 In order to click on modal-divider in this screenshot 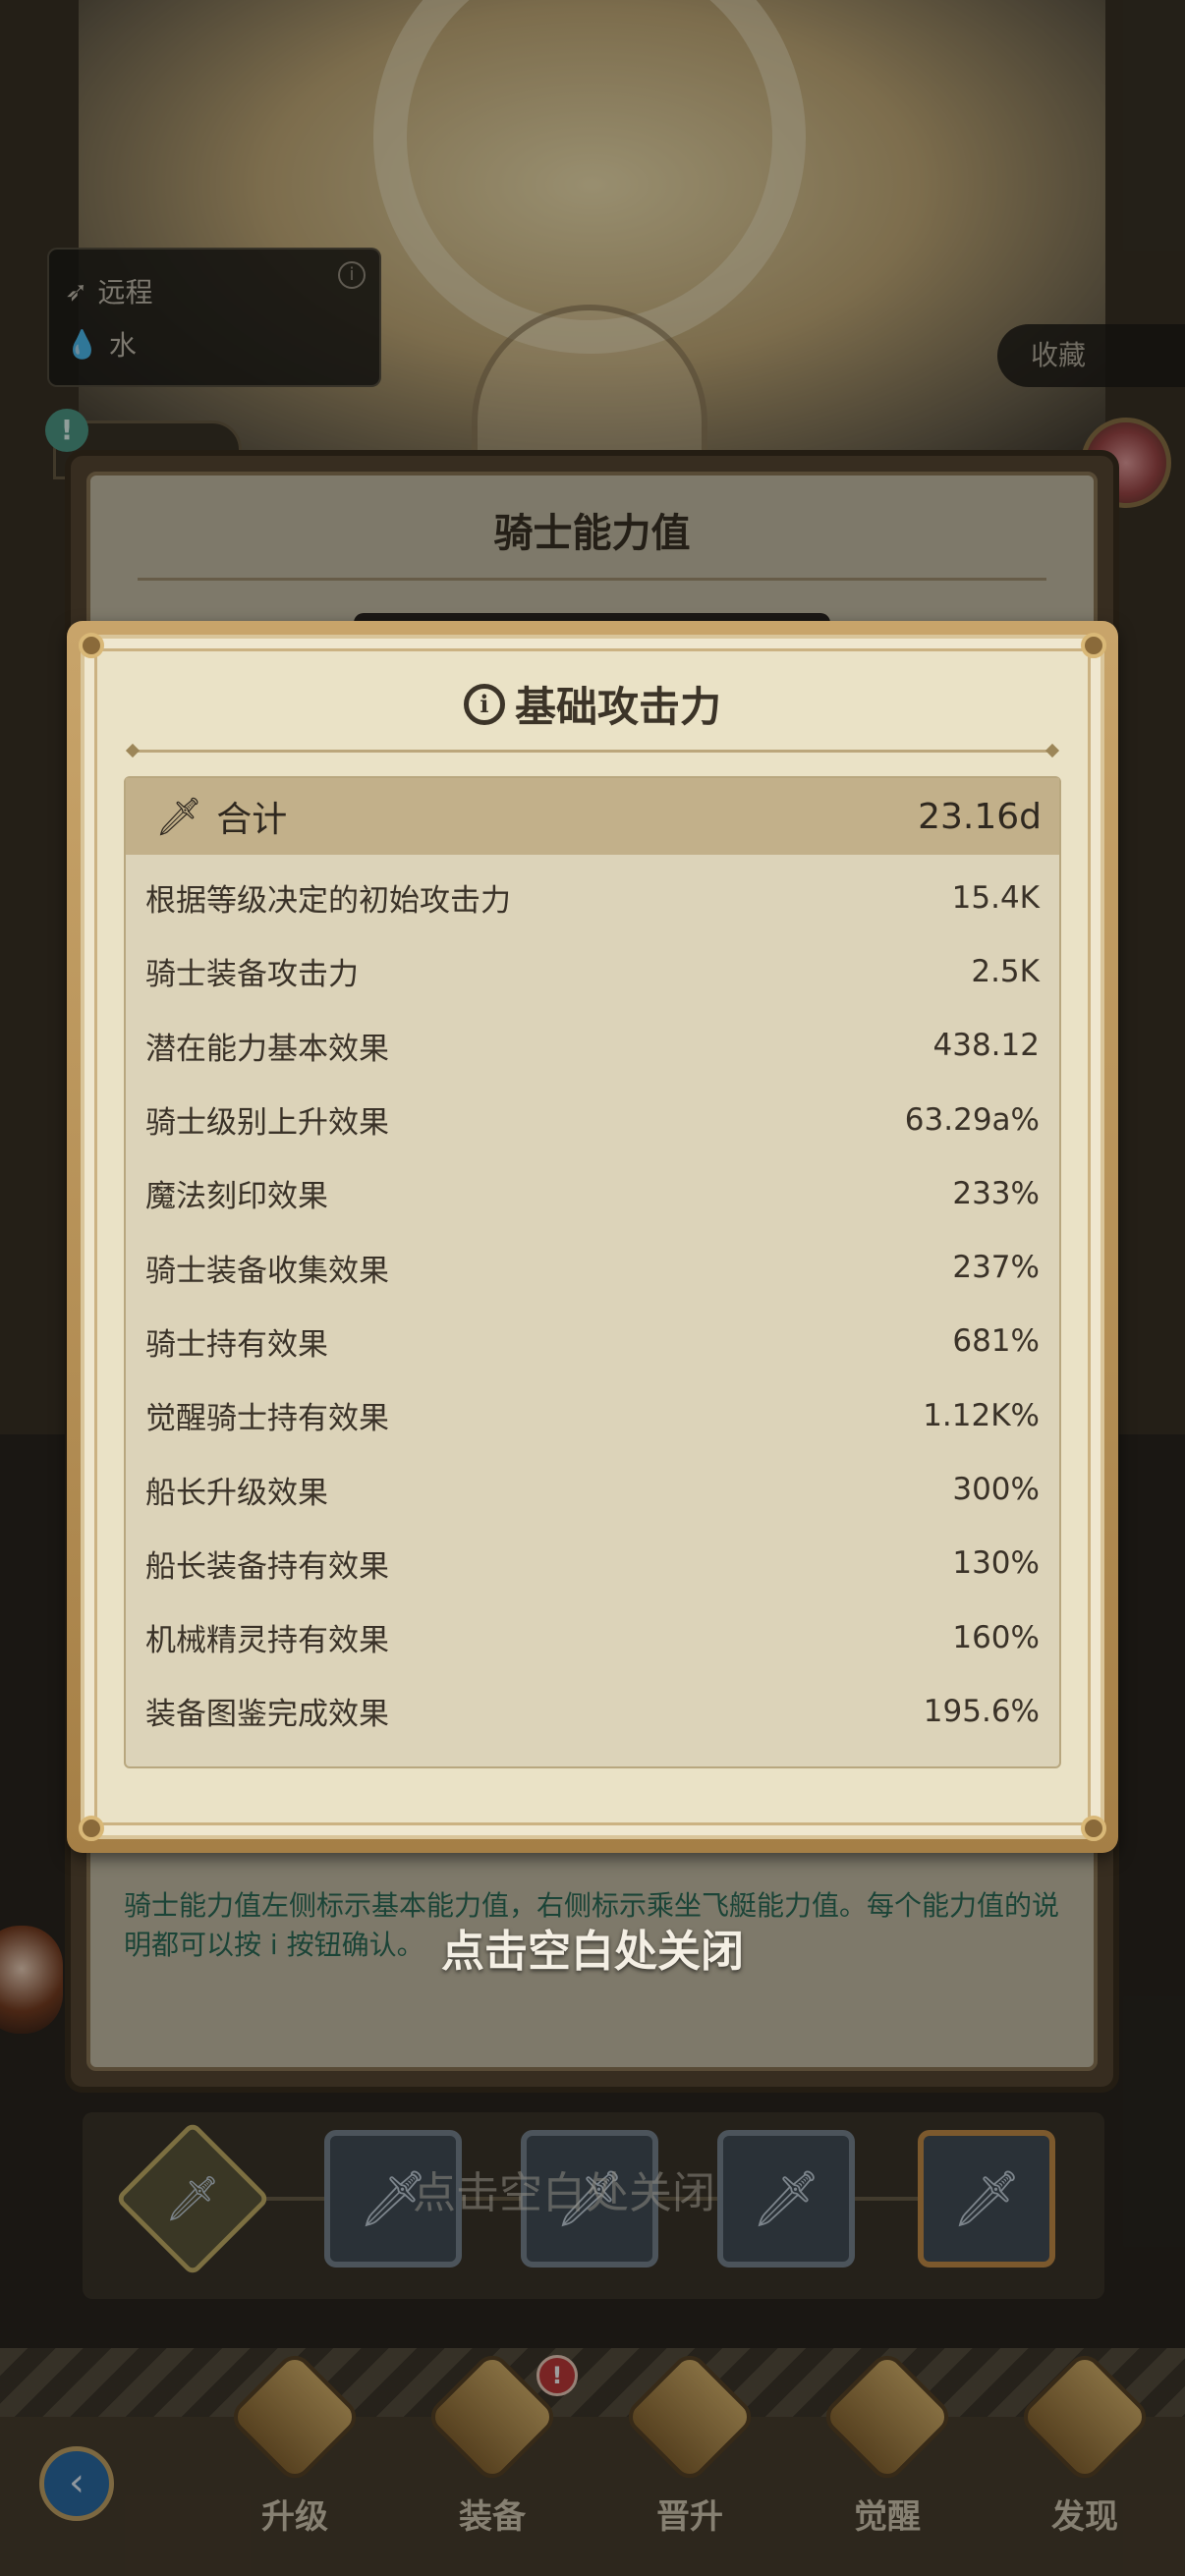, I will do `click(592, 751)`.